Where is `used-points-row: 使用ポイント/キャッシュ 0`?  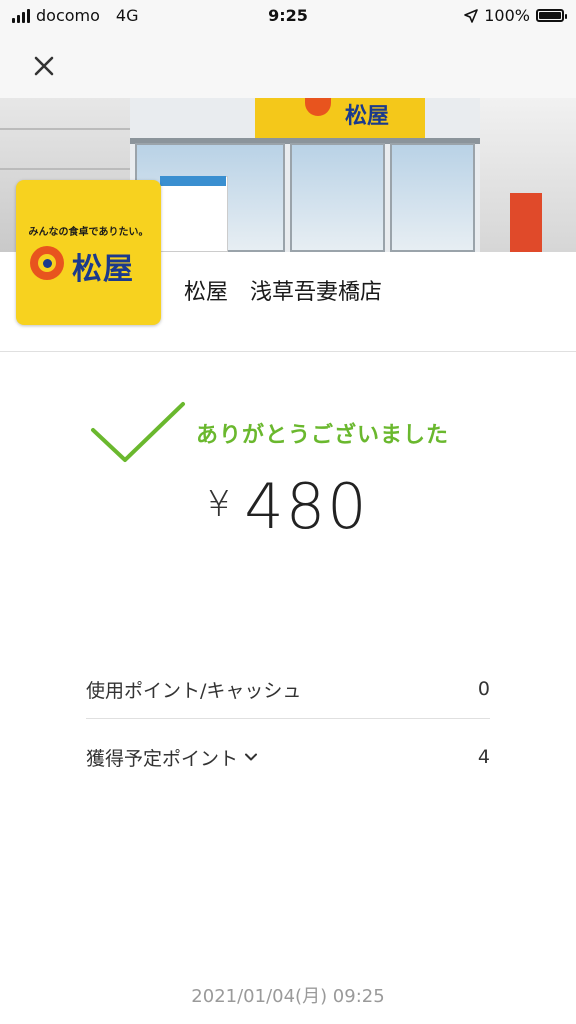 used-points-row: 使用ポイント/キャッシュ 0 is located at coordinates (288, 689).